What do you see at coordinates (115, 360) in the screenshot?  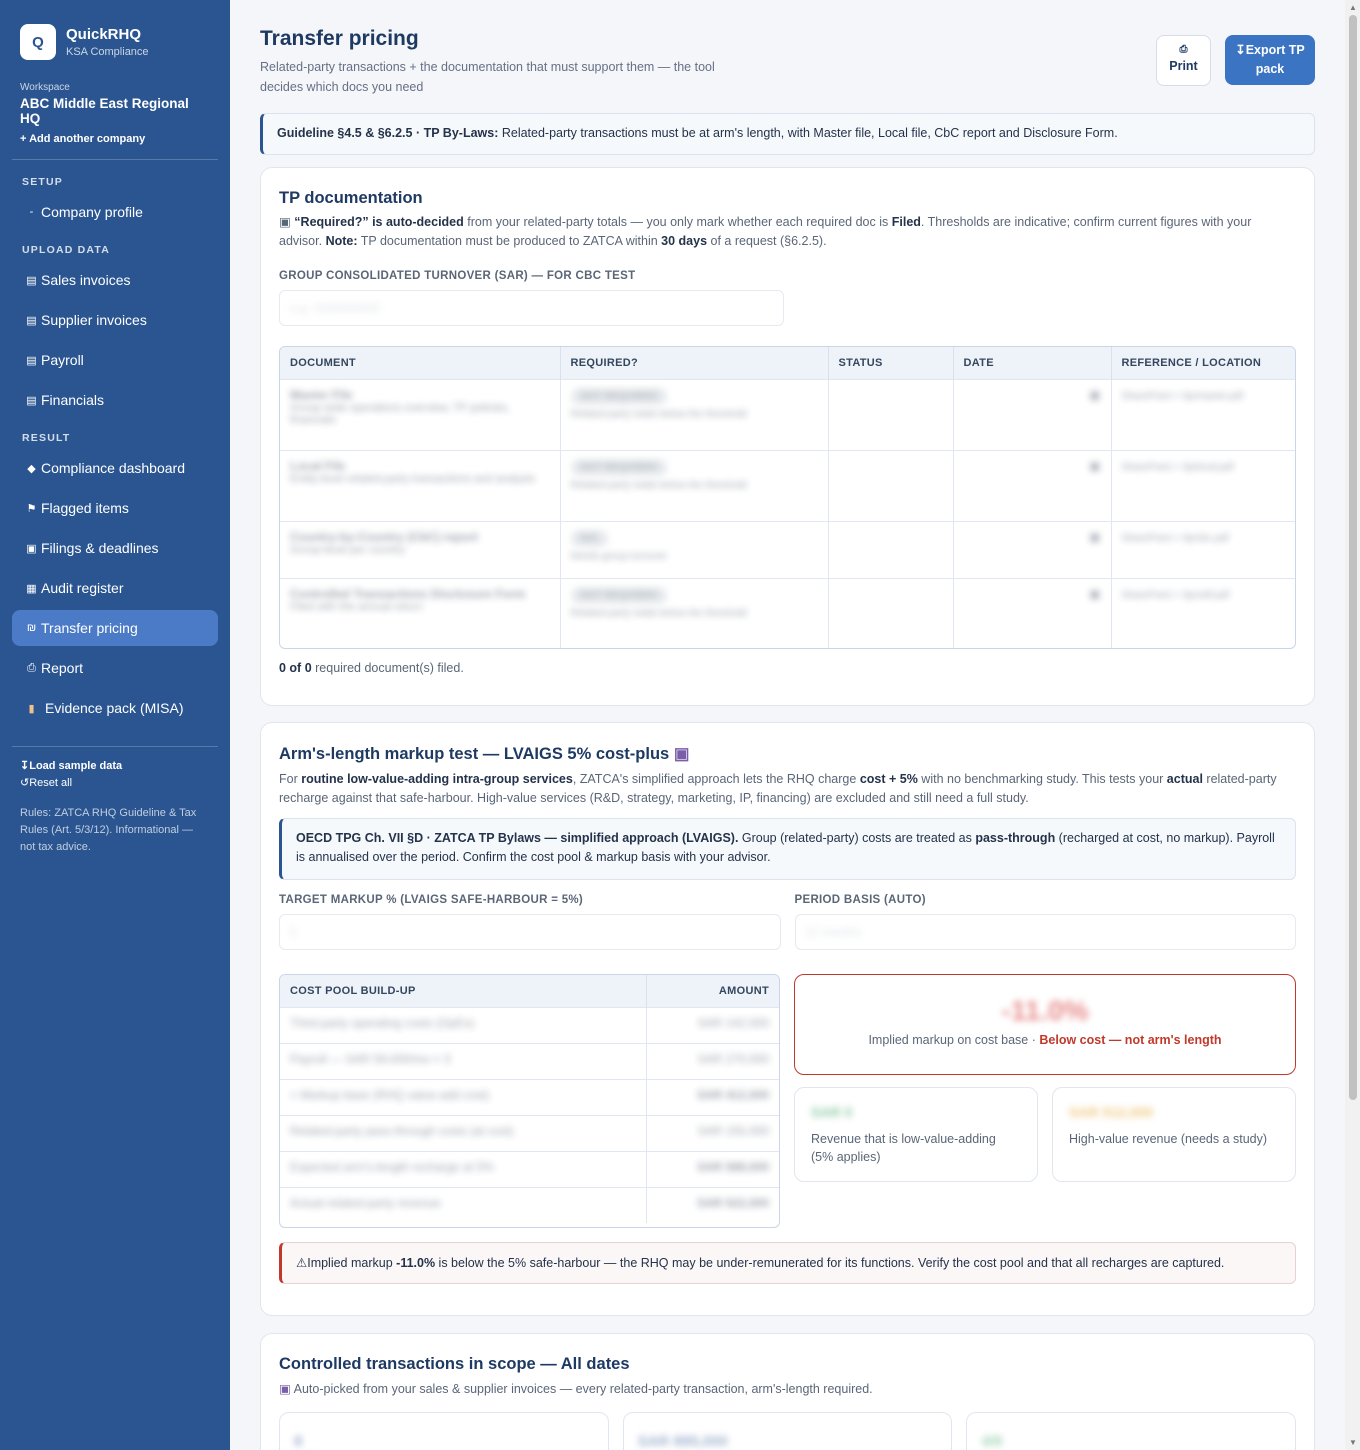 I see `sidebar-item-payroll: ▤ Payroll` at bounding box center [115, 360].